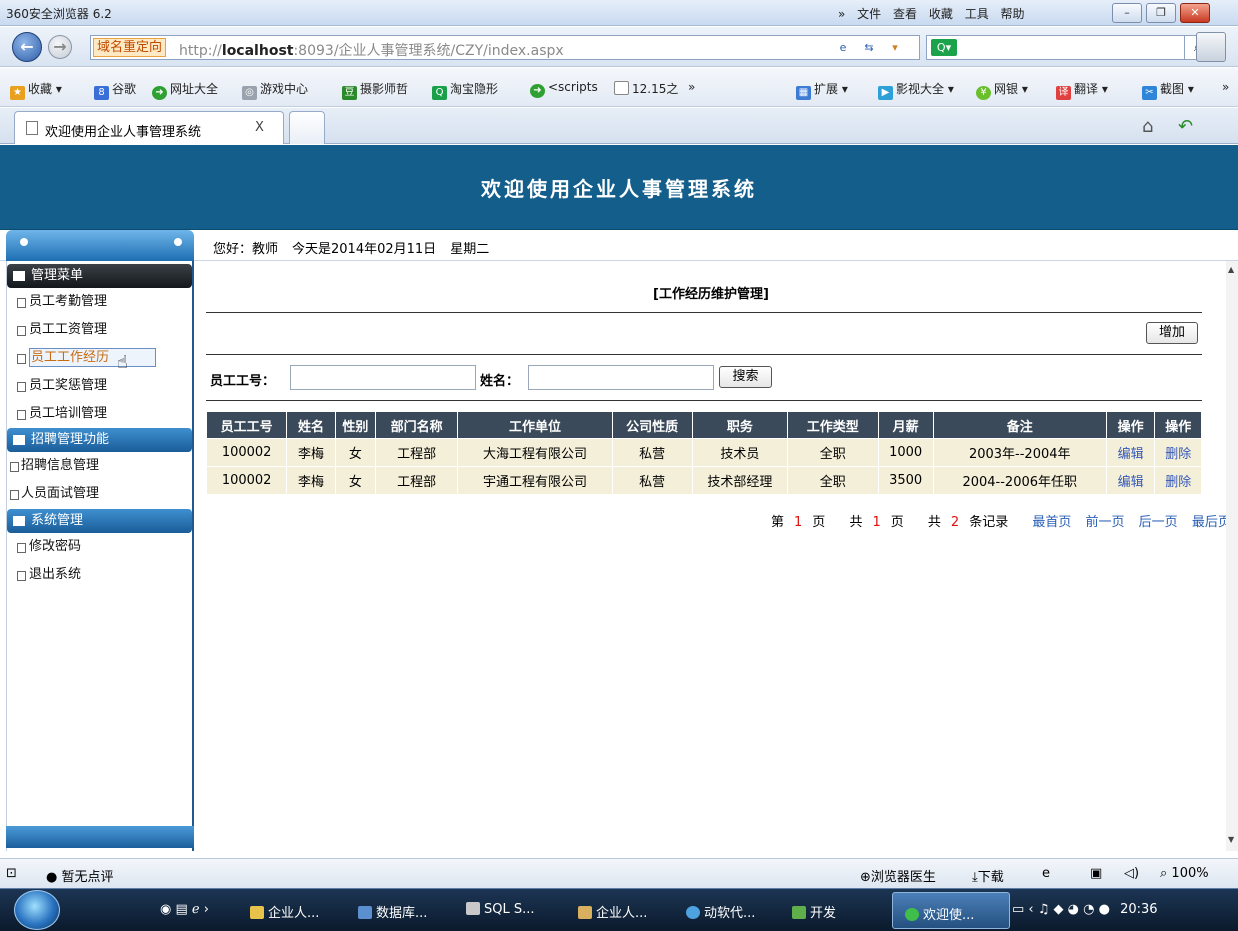  What do you see at coordinates (1211, 47) in the screenshot?
I see `user-avatar-icon` at bounding box center [1211, 47].